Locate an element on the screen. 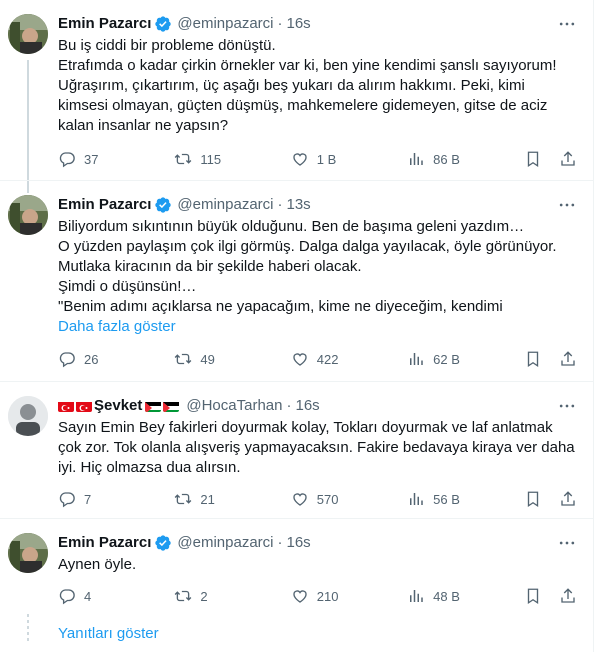  reply-button: 26 is located at coordinates (116, 359).